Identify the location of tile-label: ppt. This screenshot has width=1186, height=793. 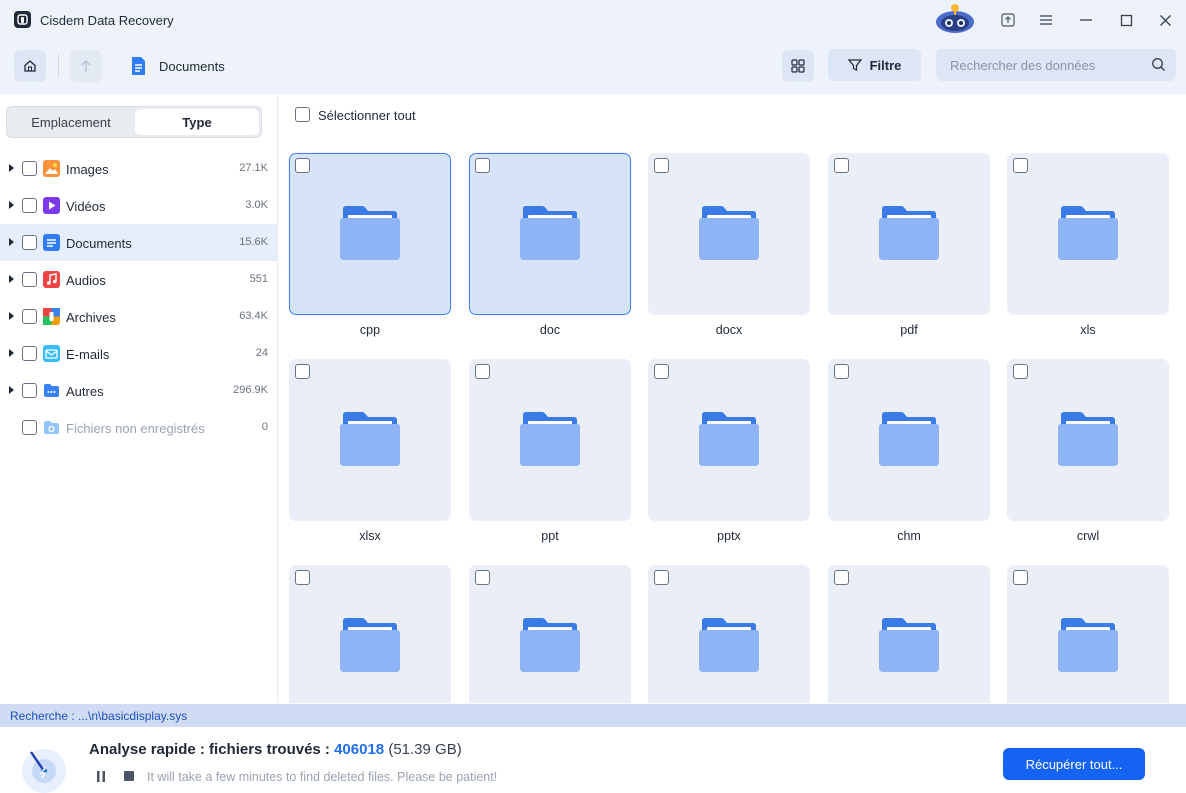
(550, 536).